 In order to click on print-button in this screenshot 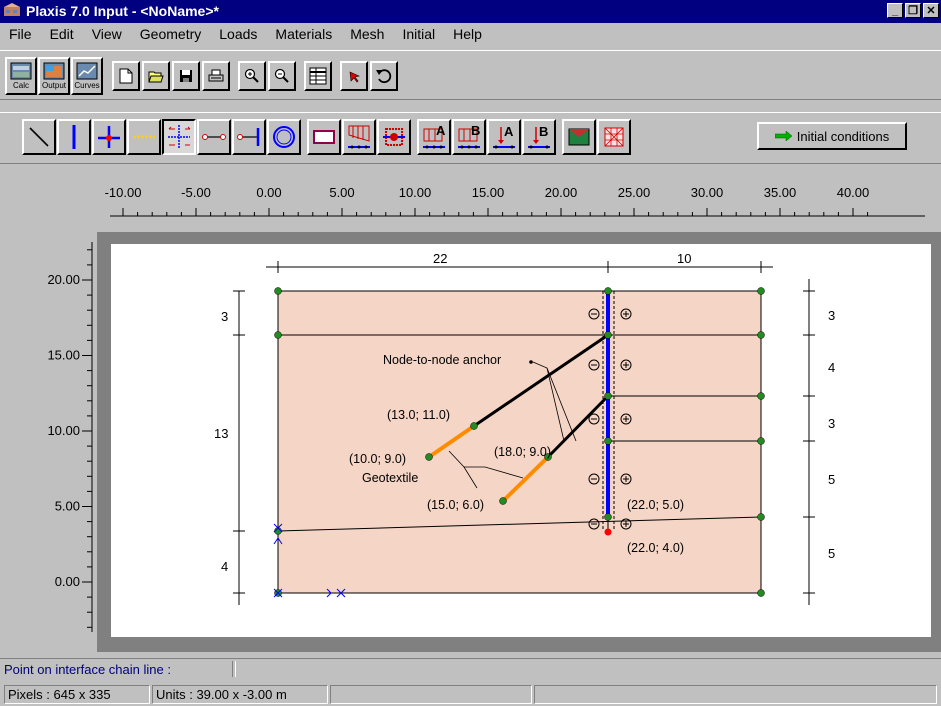, I will do `click(216, 76)`.